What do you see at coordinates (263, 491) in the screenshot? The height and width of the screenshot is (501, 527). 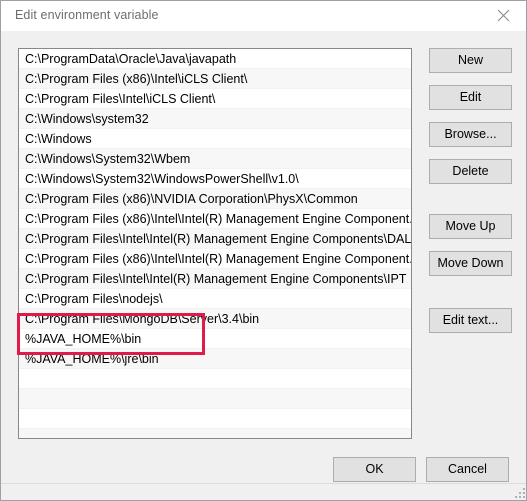 I see `status-strip` at bounding box center [263, 491].